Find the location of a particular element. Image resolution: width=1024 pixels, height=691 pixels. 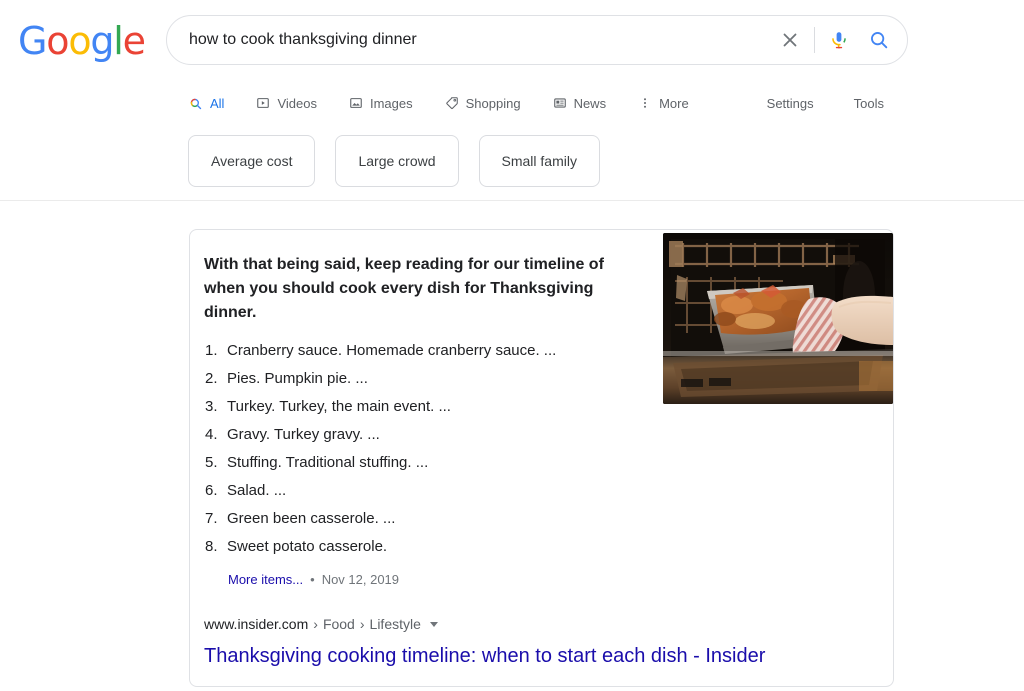

chip-large-crowd: Large crowd is located at coordinates (397, 161).